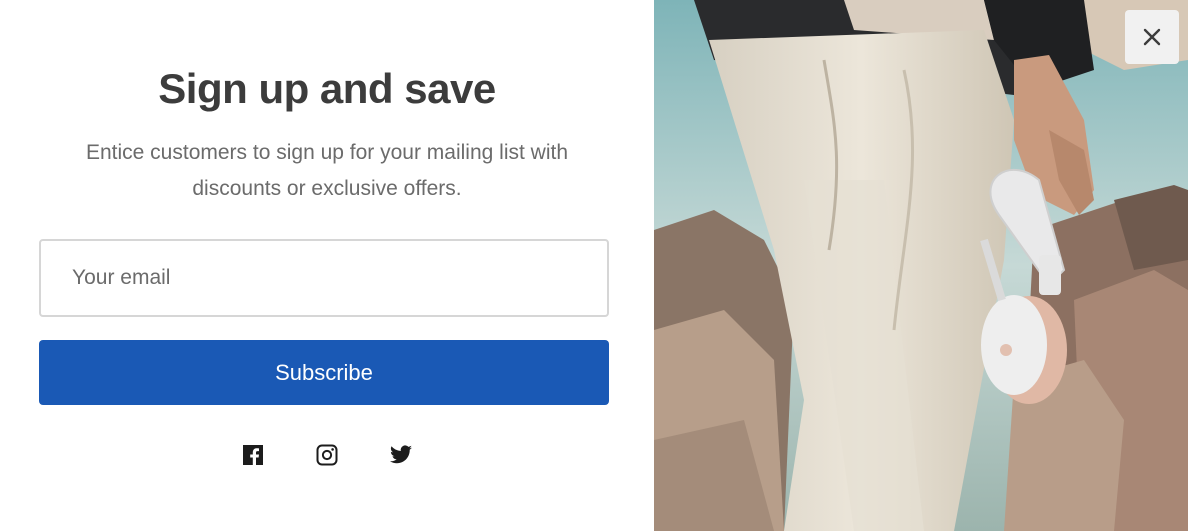  Describe the element at coordinates (324, 278) in the screenshot. I see `email-field` at that location.